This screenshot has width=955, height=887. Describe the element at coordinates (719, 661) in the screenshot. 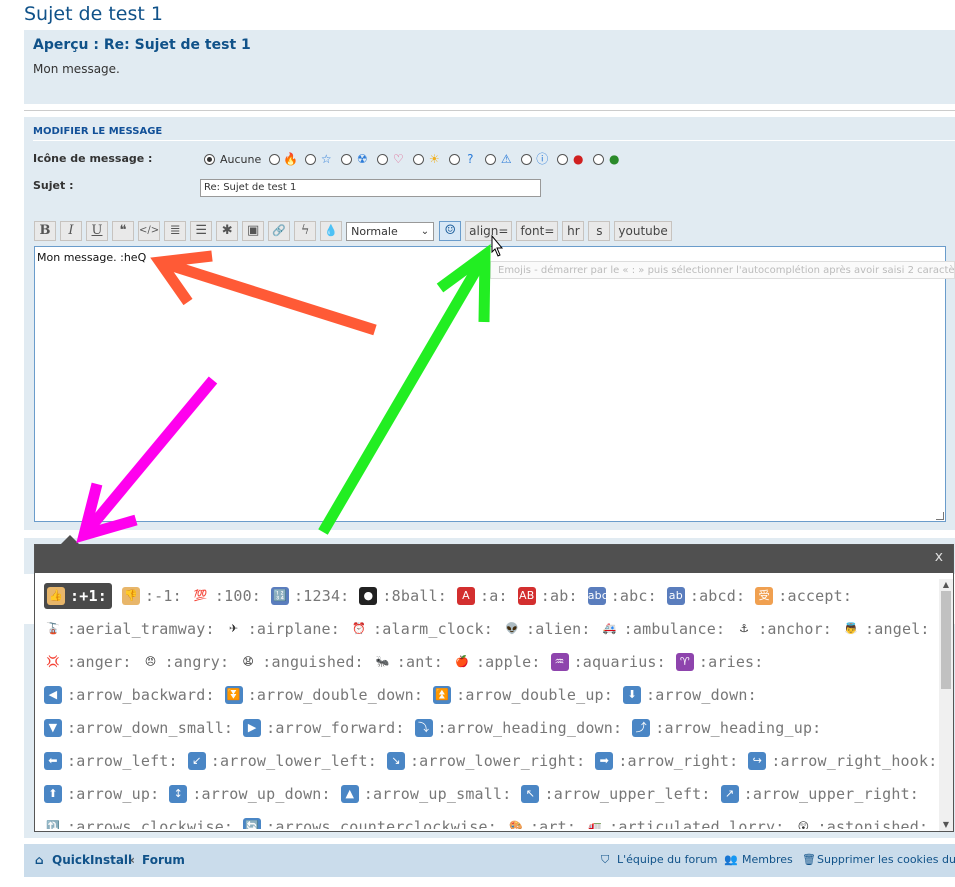

I see `emoji-option: ♈:aries:` at that location.